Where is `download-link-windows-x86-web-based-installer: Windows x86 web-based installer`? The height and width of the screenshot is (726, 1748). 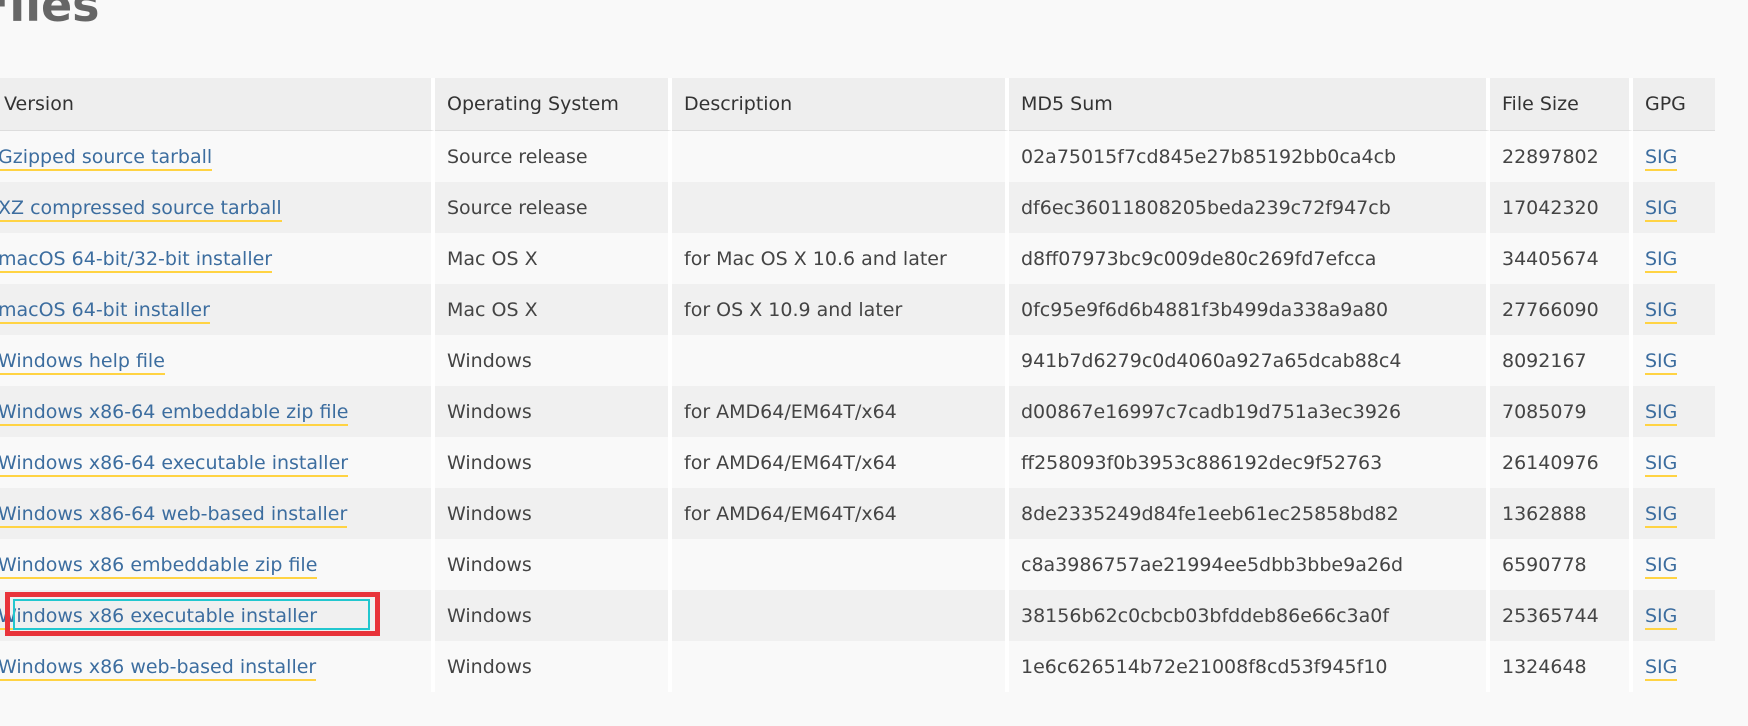
download-link-windows-x86-web-based-installer: Windows x86 web-based installer is located at coordinates (158, 668).